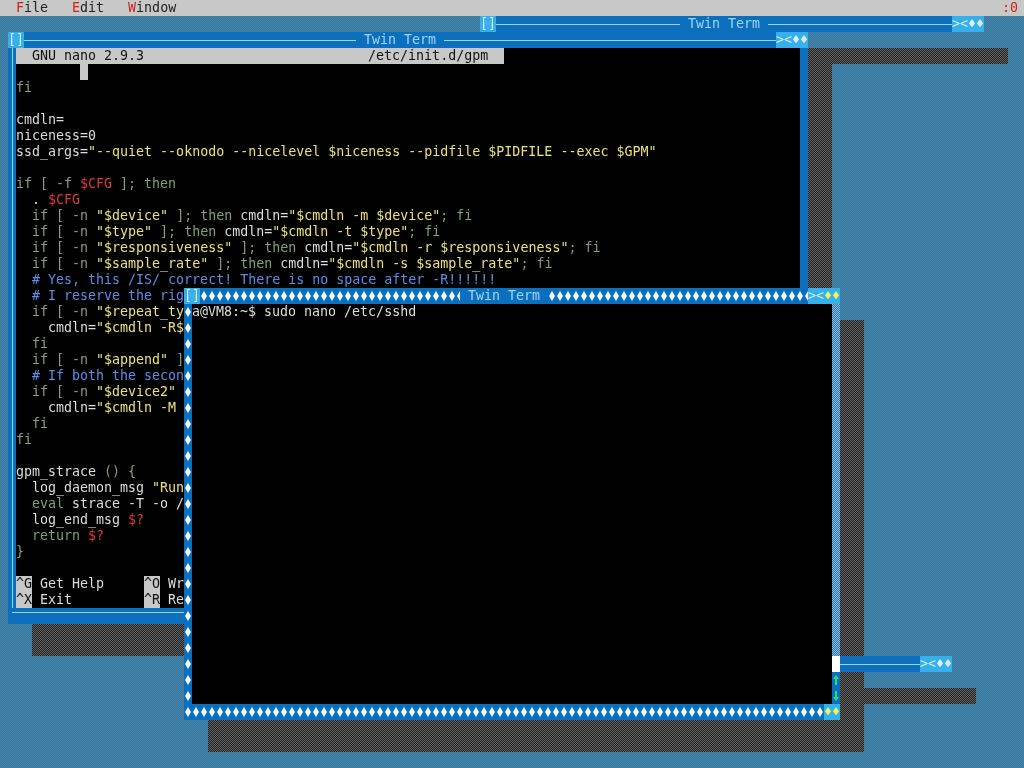 Image resolution: width=1024 pixels, height=768 pixels. What do you see at coordinates (292, 264) in the screenshot?
I see `code-line: if [ -n "$sample_rate" ]; then cmdln="$cmdln -s $sample_rate"; fi` at bounding box center [292, 264].